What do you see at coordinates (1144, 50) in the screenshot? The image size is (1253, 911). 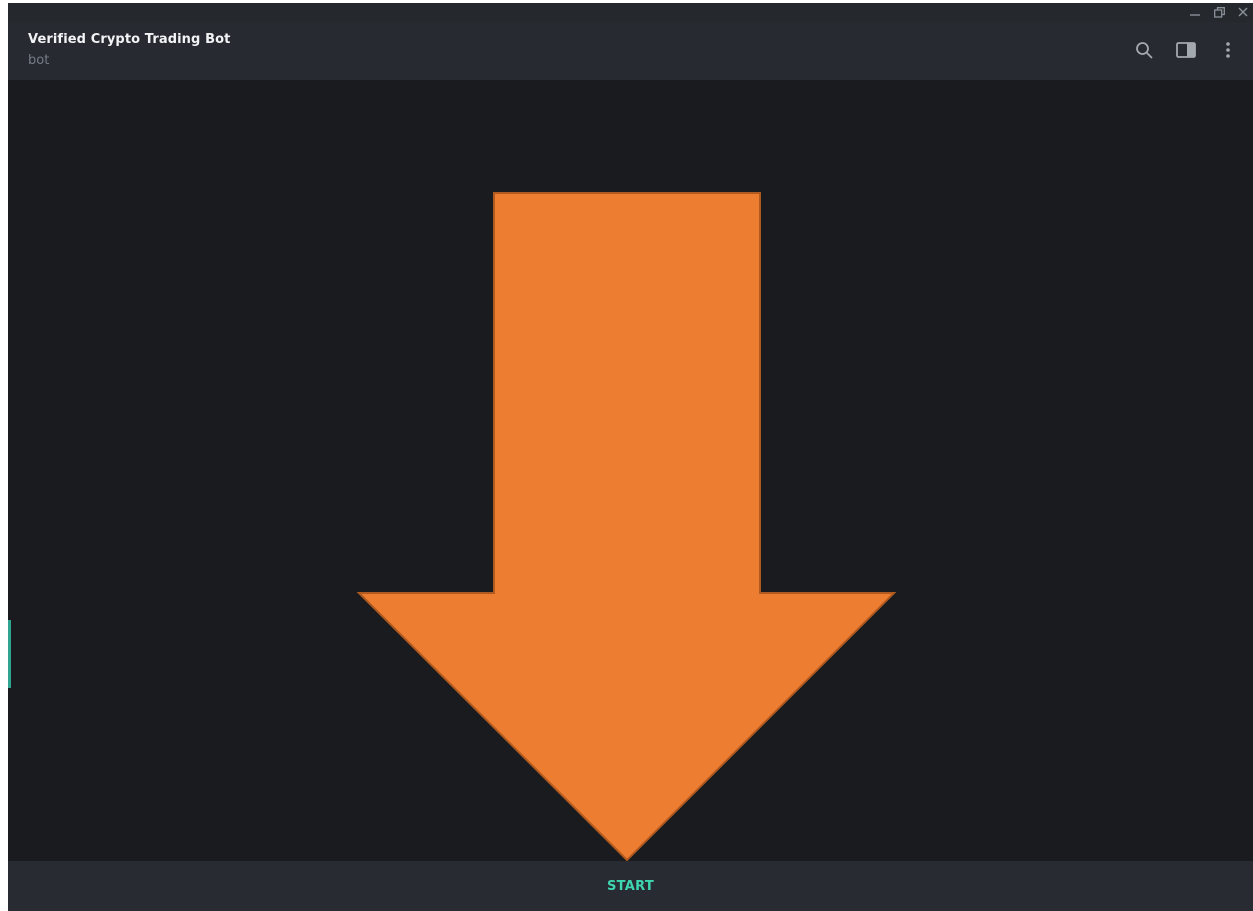 I see `search-icon` at bounding box center [1144, 50].